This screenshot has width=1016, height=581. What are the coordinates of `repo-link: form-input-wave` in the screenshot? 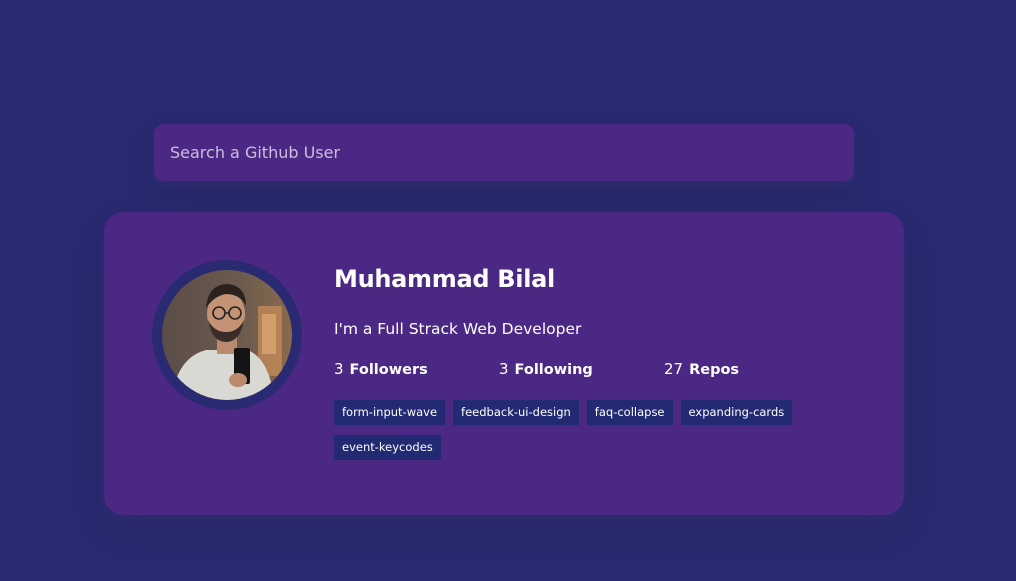 It's located at (390, 412).